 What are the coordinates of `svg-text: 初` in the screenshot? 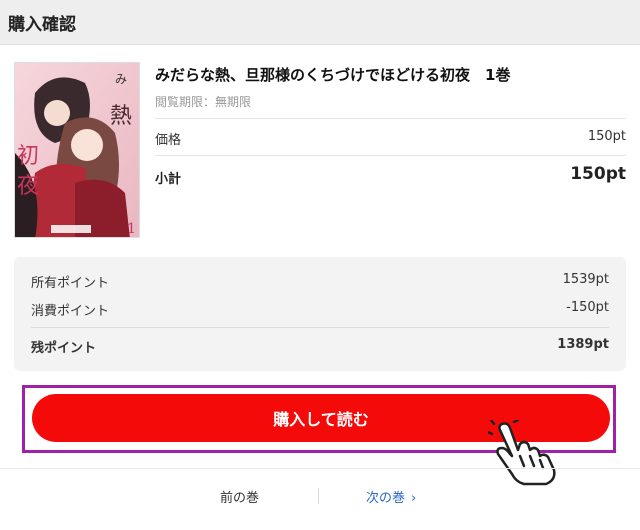 It's located at (28, 156).